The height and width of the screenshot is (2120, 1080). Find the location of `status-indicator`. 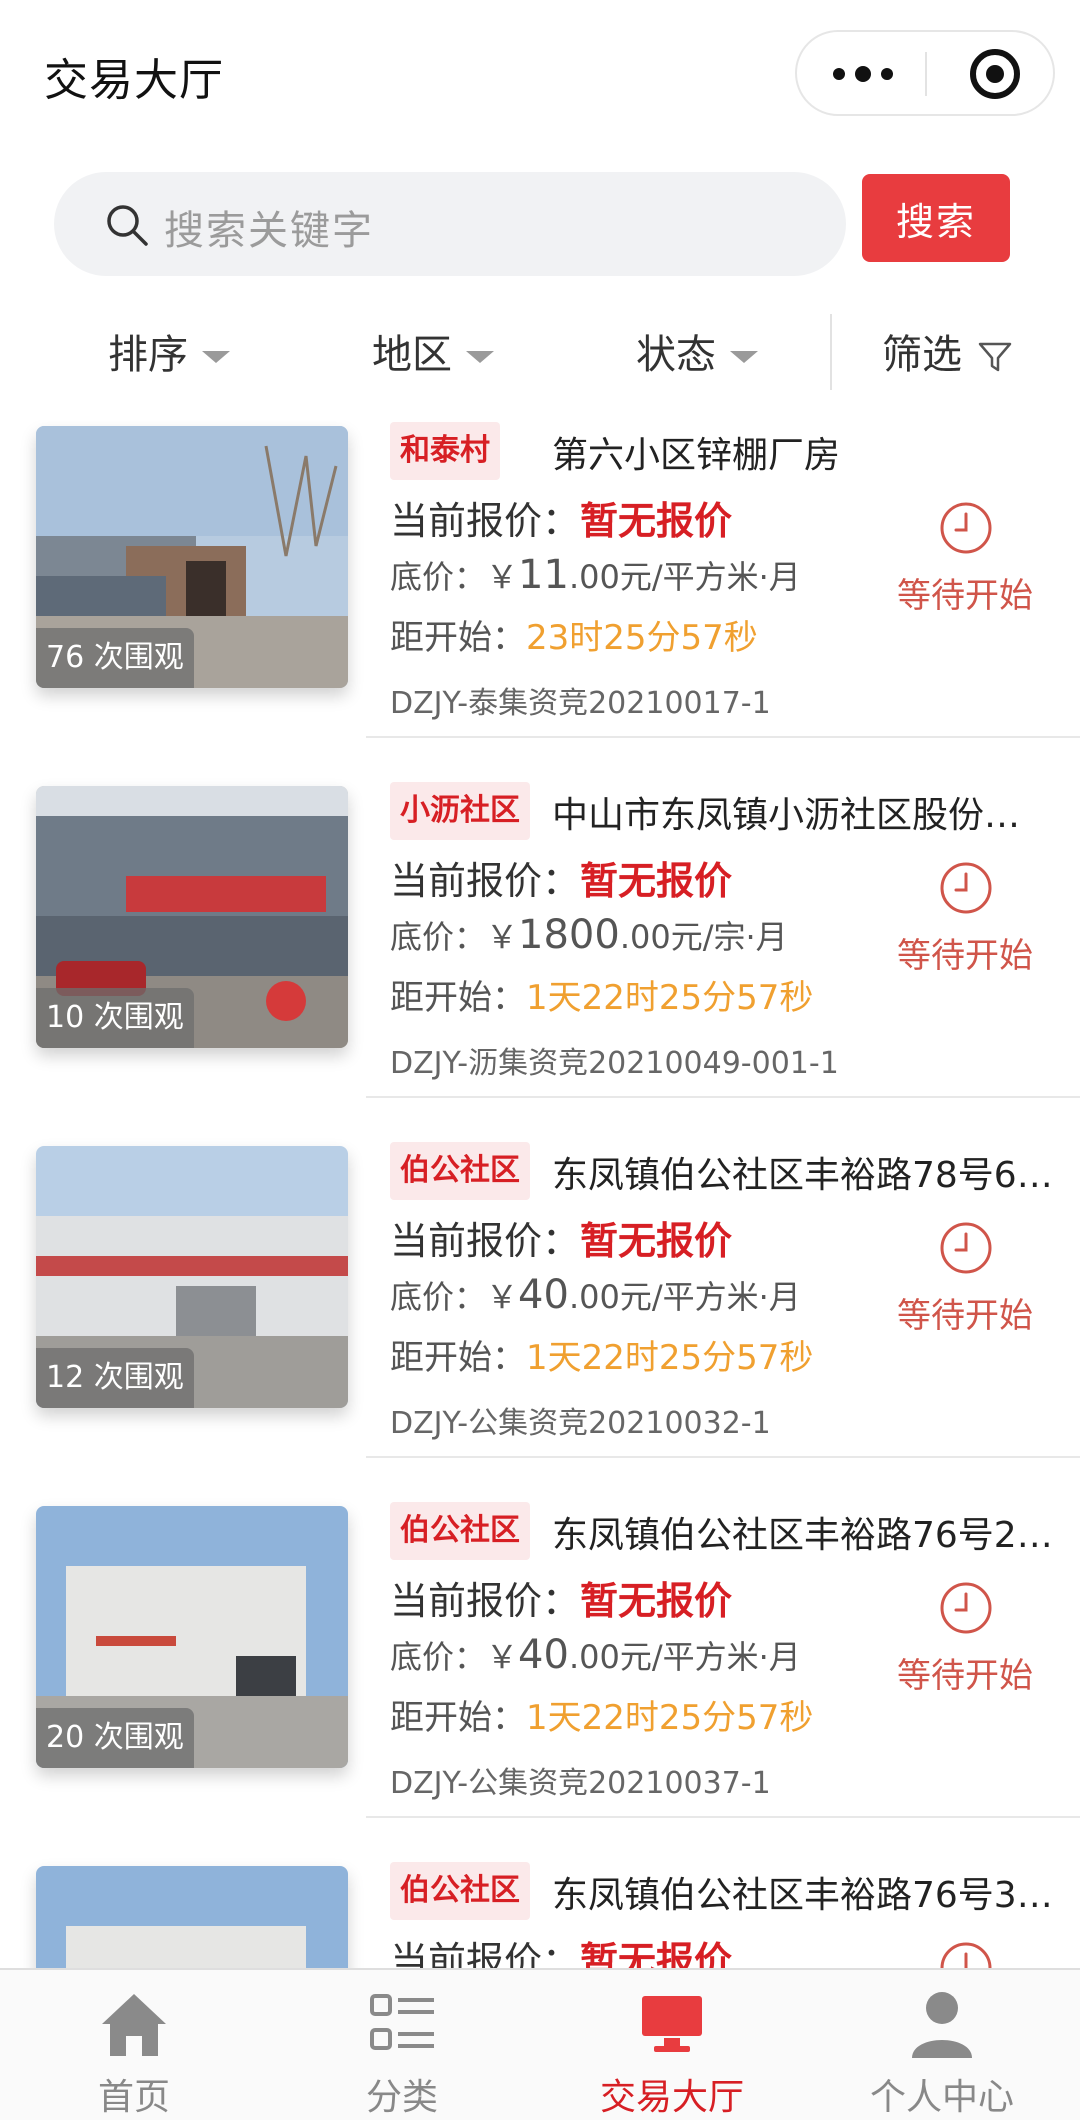

status-indicator is located at coordinates (970, 1955).